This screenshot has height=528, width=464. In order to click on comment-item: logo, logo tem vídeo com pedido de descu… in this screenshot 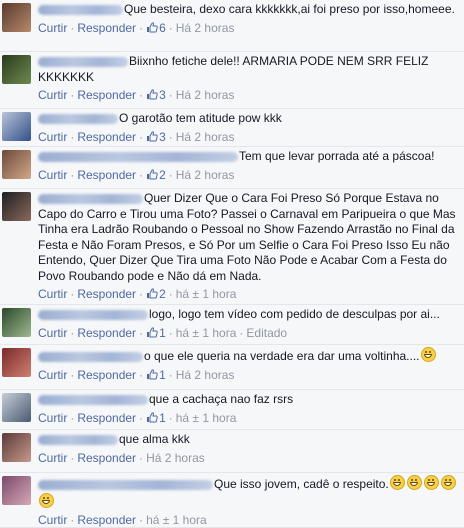, I will do `click(232, 325)`.